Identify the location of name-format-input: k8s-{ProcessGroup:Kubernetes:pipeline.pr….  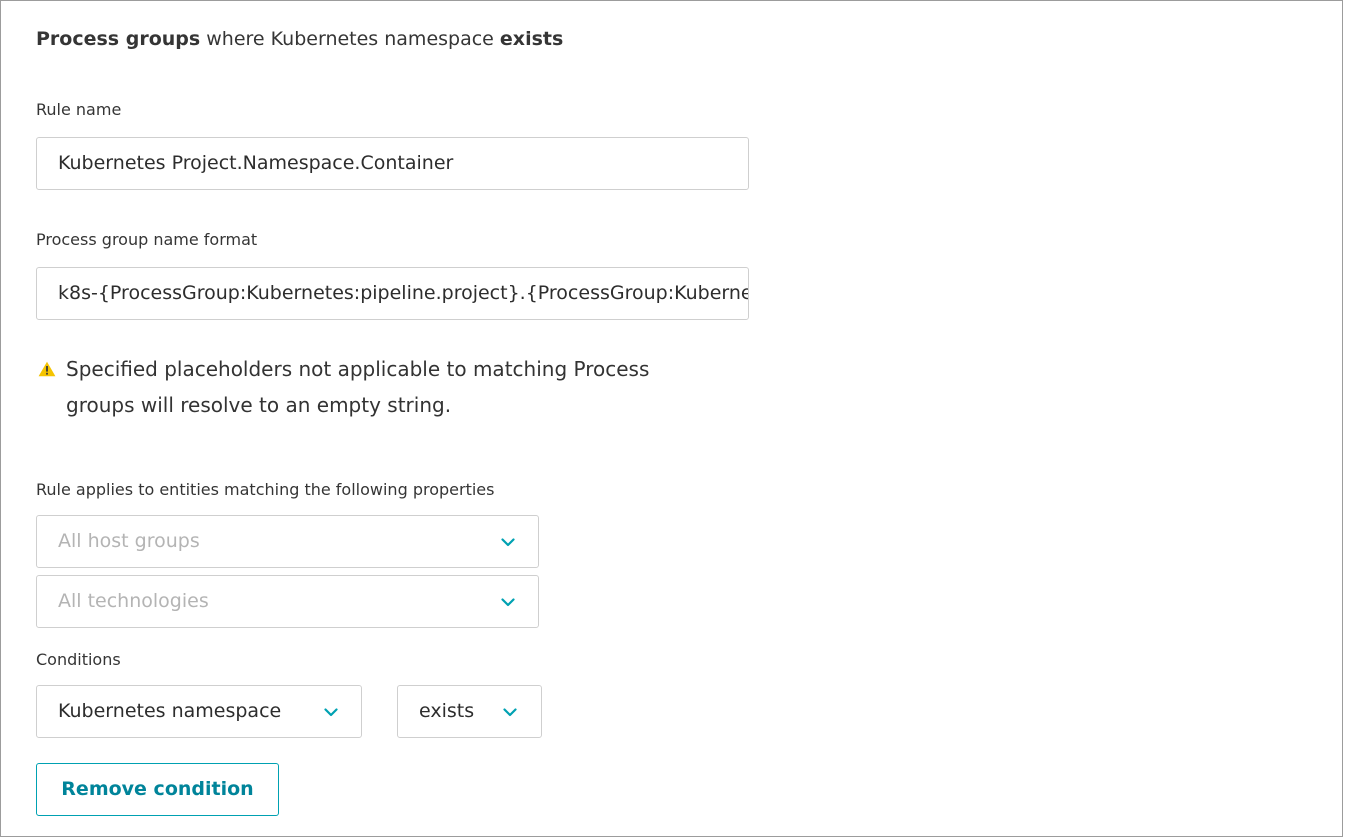
(392, 293).